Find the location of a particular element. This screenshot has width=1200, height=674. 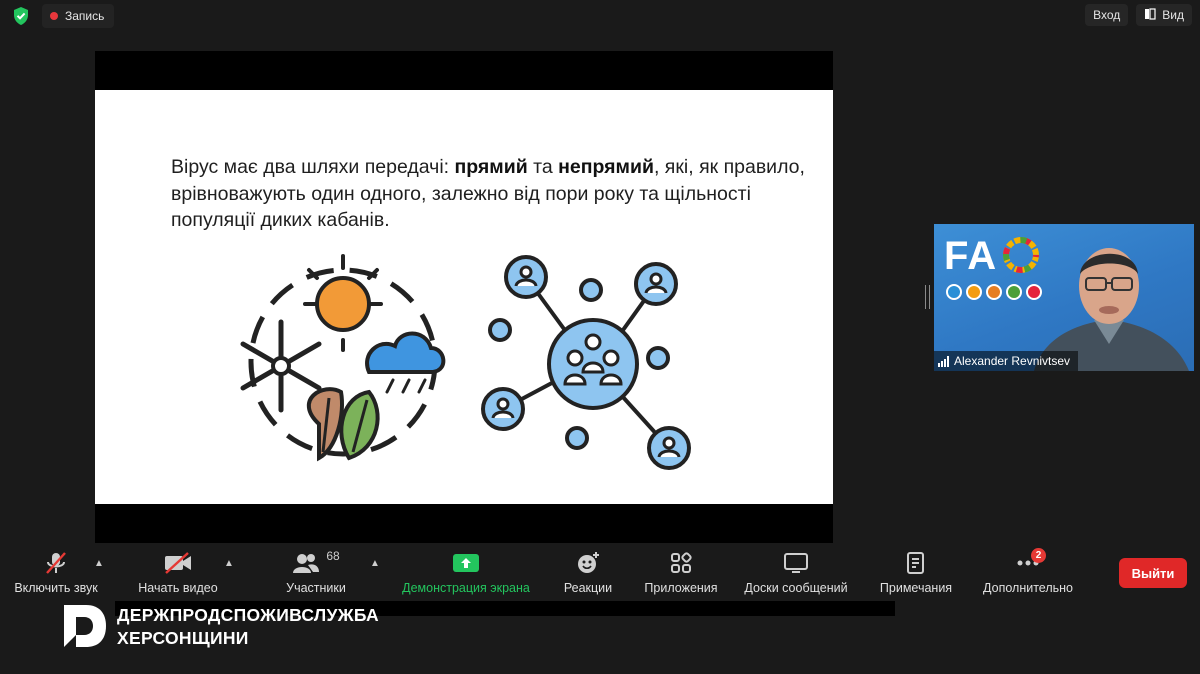

start-video-button: Начать видео is located at coordinates (178, 574).